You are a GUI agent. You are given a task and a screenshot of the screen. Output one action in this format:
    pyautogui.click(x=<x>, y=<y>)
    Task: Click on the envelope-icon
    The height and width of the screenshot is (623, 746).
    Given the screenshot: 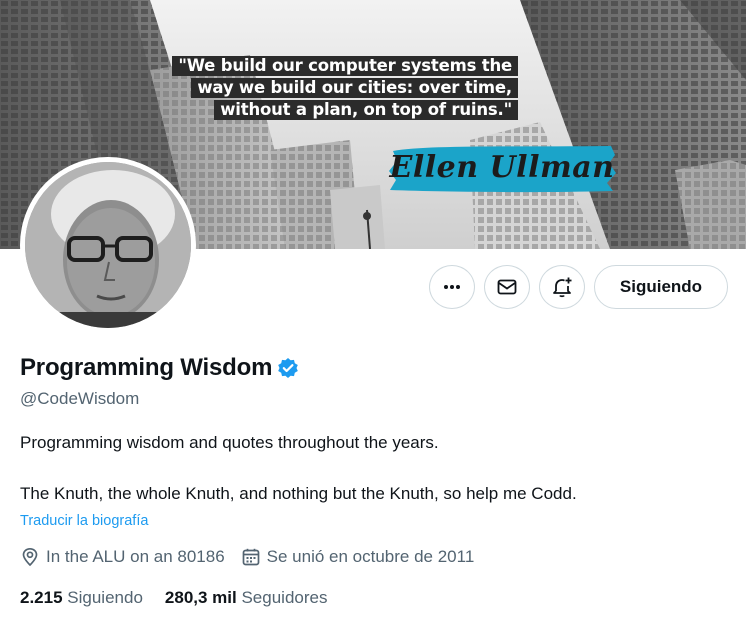 What is the action you would take?
    pyautogui.click(x=507, y=287)
    